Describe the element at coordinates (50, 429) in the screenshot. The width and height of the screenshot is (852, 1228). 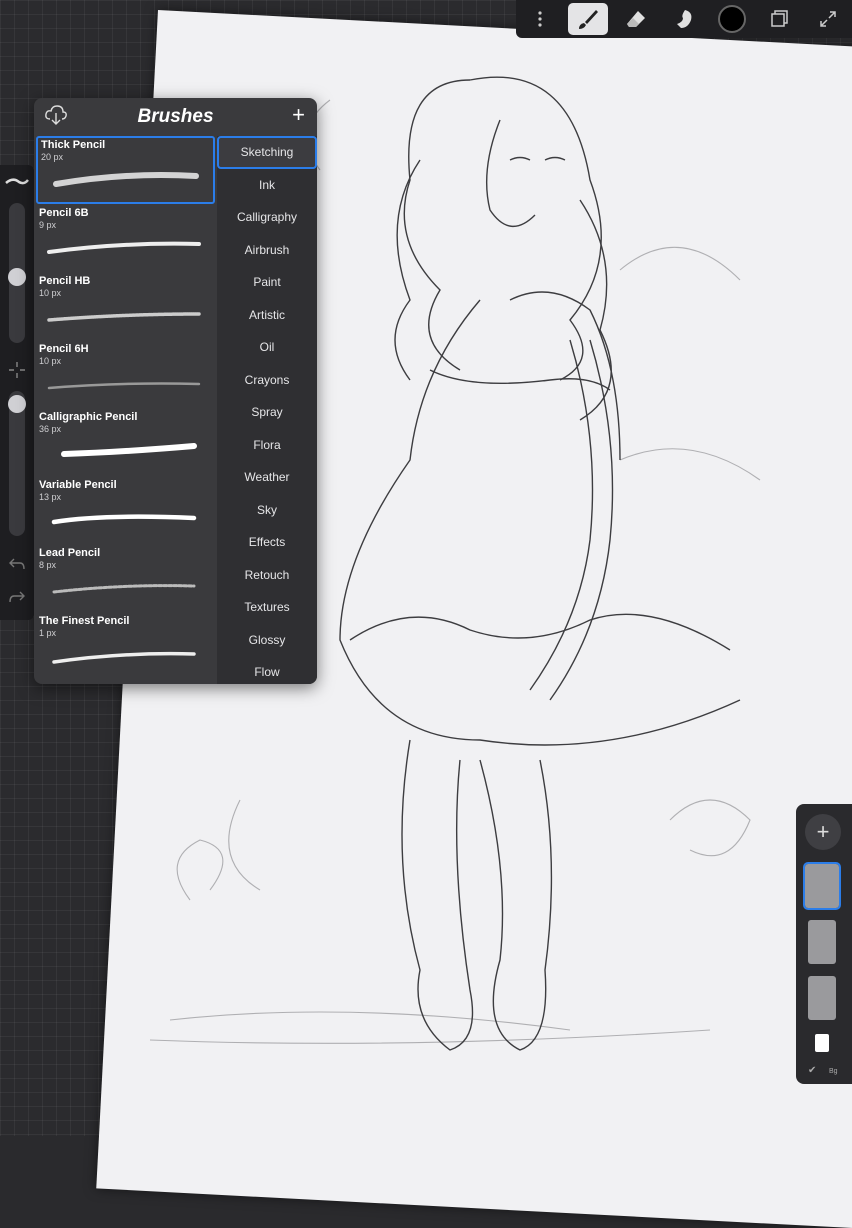
I see `brush-size: 36 px` at that location.